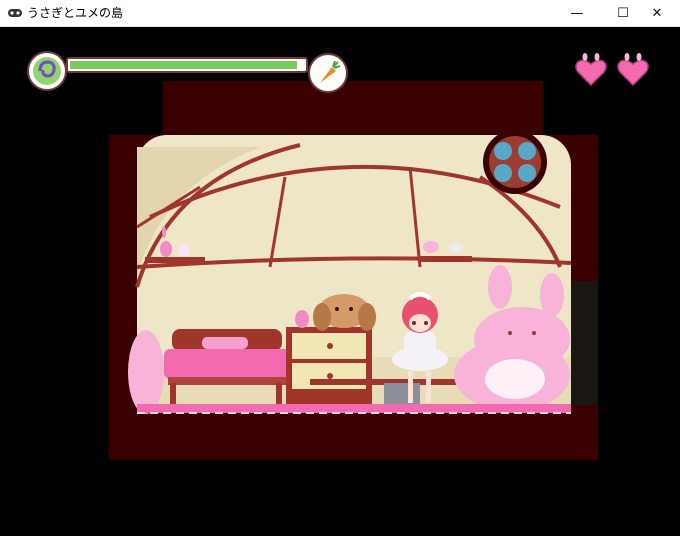 This screenshot has height=536, width=680. I want to click on small-bunny-toy, so click(302, 319).